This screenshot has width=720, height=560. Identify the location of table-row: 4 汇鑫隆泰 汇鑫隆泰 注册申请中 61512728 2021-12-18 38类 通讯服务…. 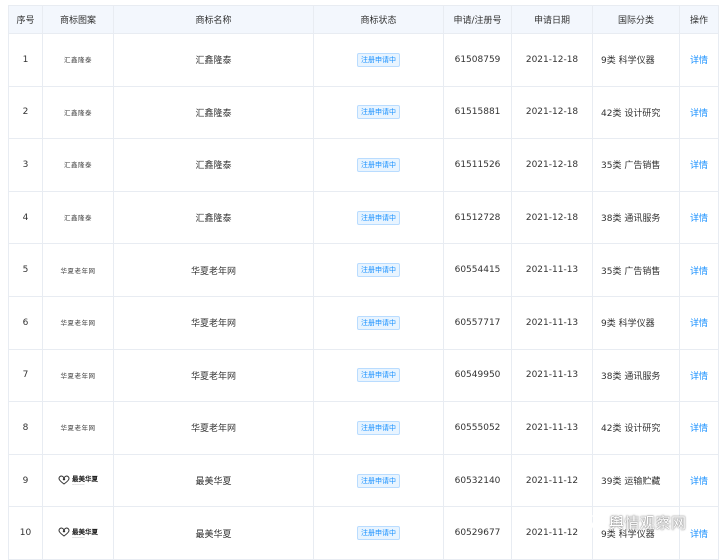
(363, 217).